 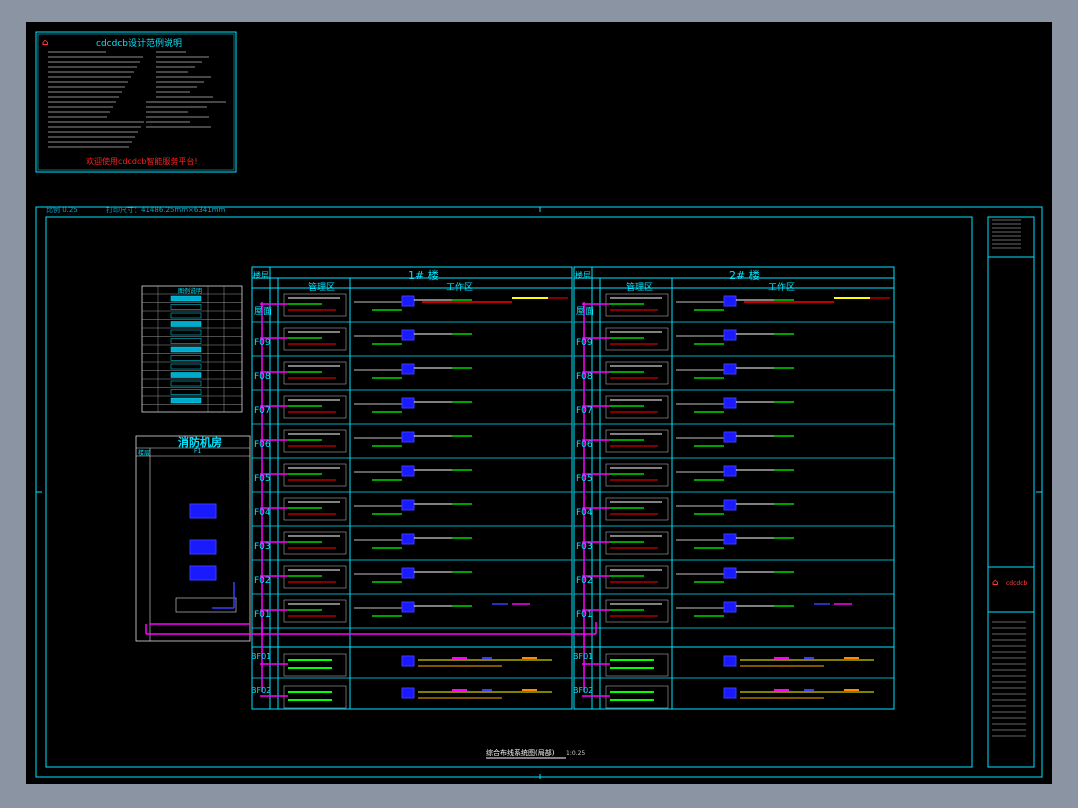 I want to click on building-2-col-work: 工作区, so click(x=782, y=288).